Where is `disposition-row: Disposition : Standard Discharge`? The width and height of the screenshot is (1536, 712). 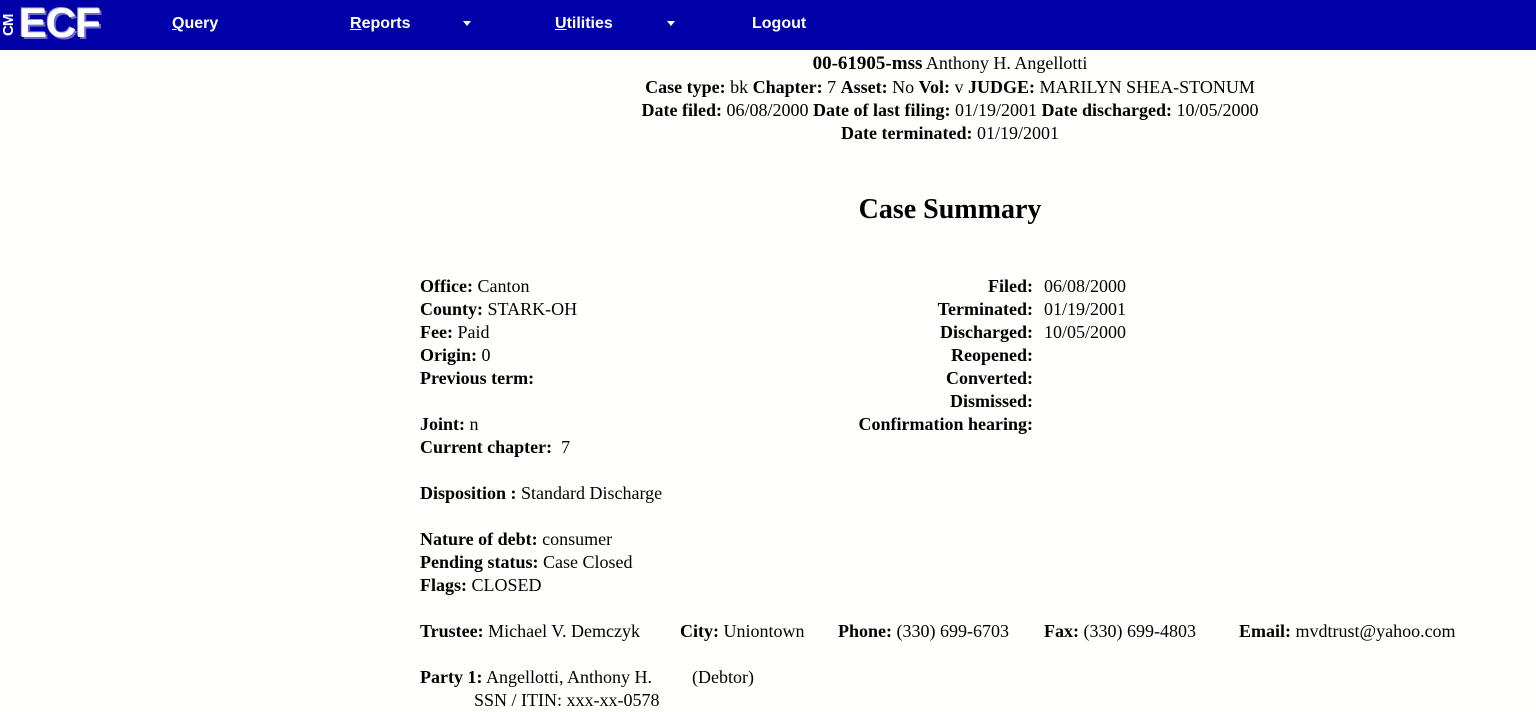
disposition-row: Disposition : Standard Discharge is located at coordinates (541, 493).